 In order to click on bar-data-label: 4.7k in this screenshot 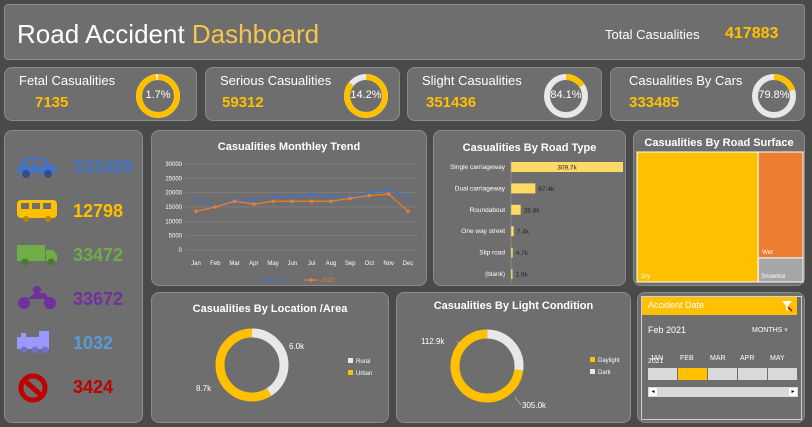, I will do `click(522, 253)`.